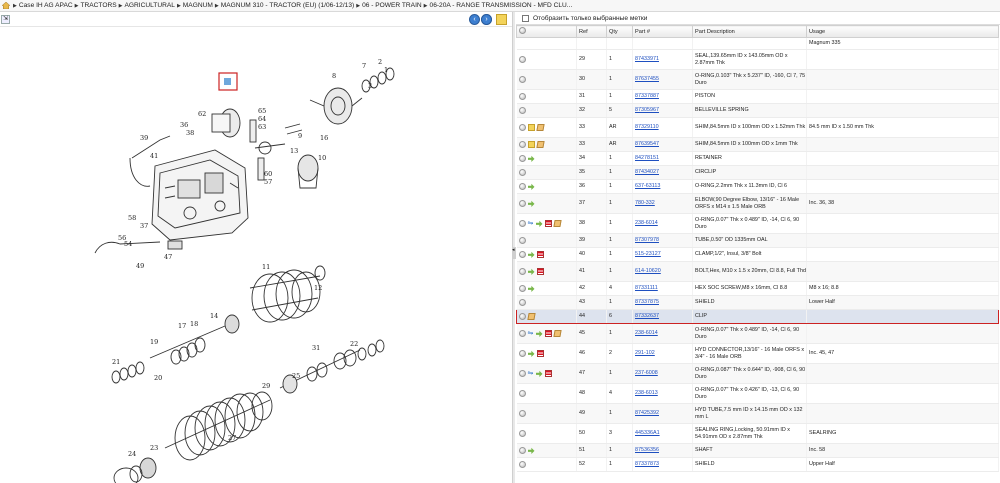  I want to click on back-arrow-icon: ‹, so click(474, 19).